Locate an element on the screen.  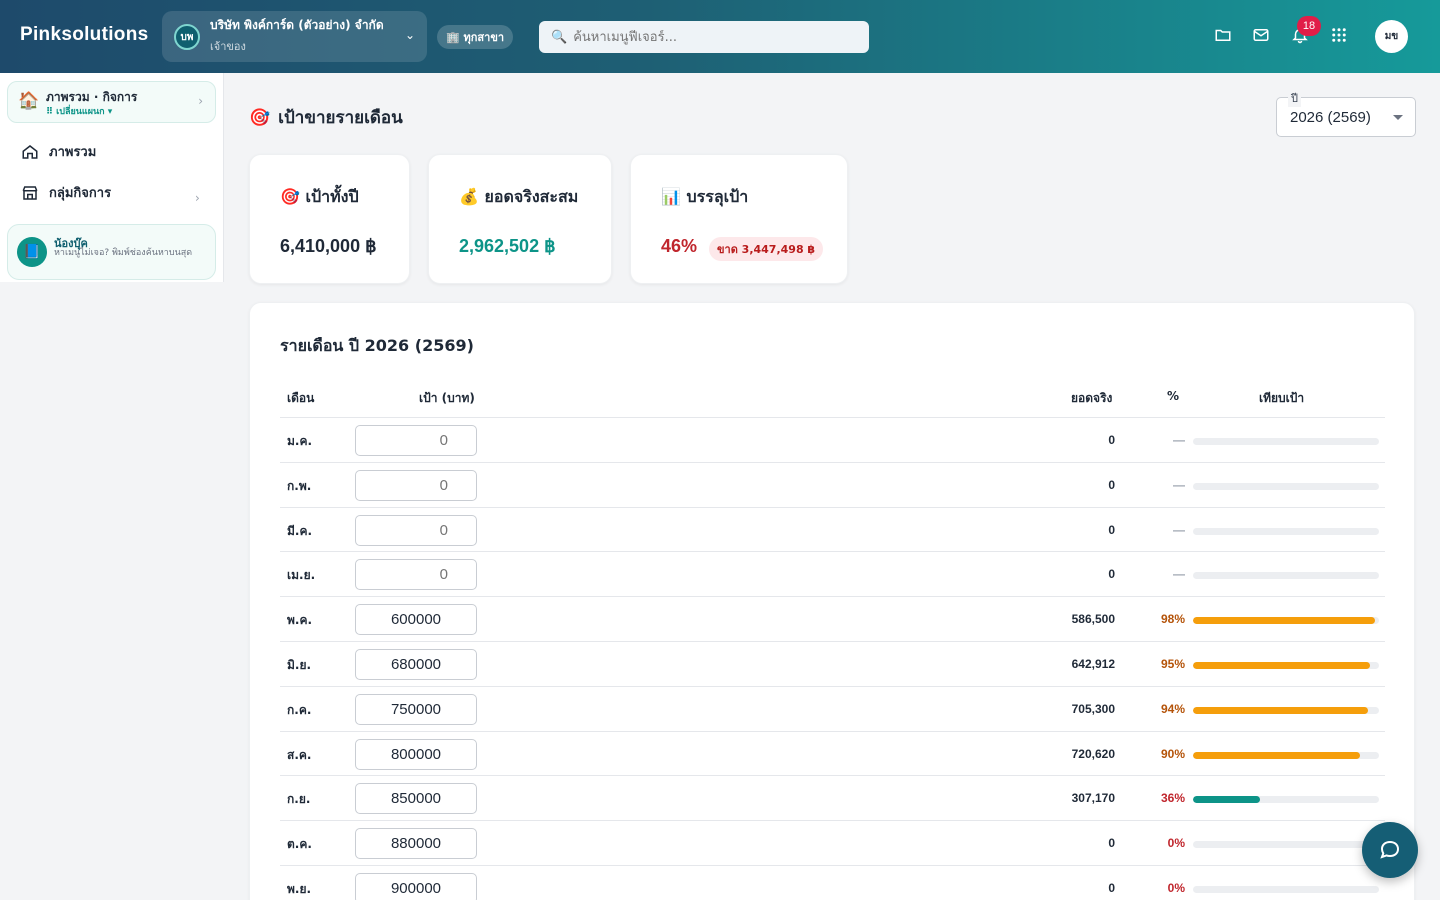
table-row: ส.ค. 720,620 90% is located at coordinates (832, 753).